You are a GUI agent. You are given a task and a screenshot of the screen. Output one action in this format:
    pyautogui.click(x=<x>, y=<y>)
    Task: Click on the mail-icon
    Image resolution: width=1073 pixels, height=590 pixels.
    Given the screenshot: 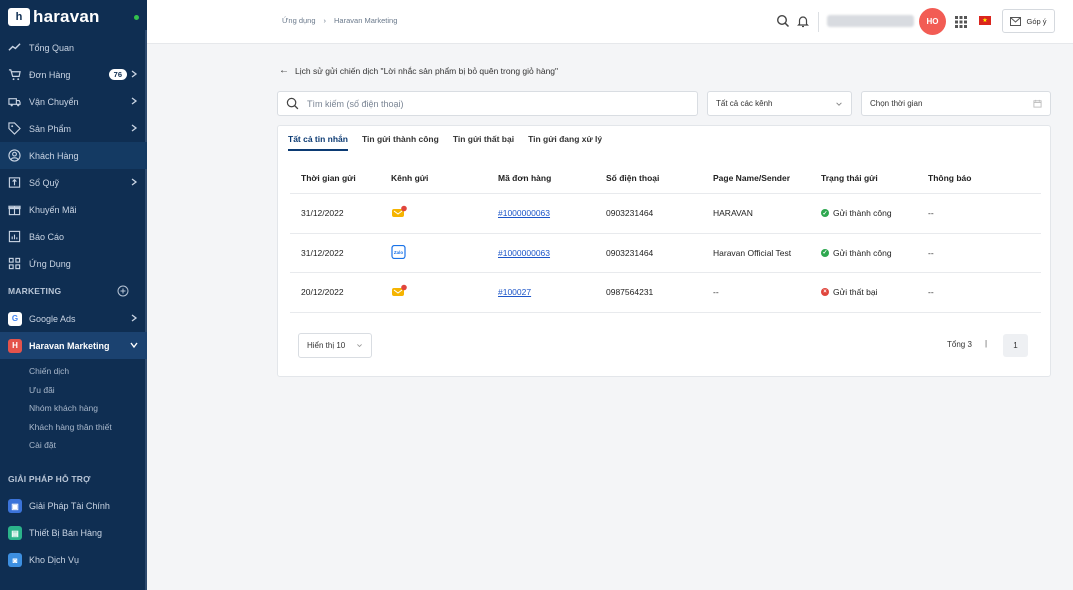 What is the action you would take?
    pyautogui.click(x=1016, y=21)
    